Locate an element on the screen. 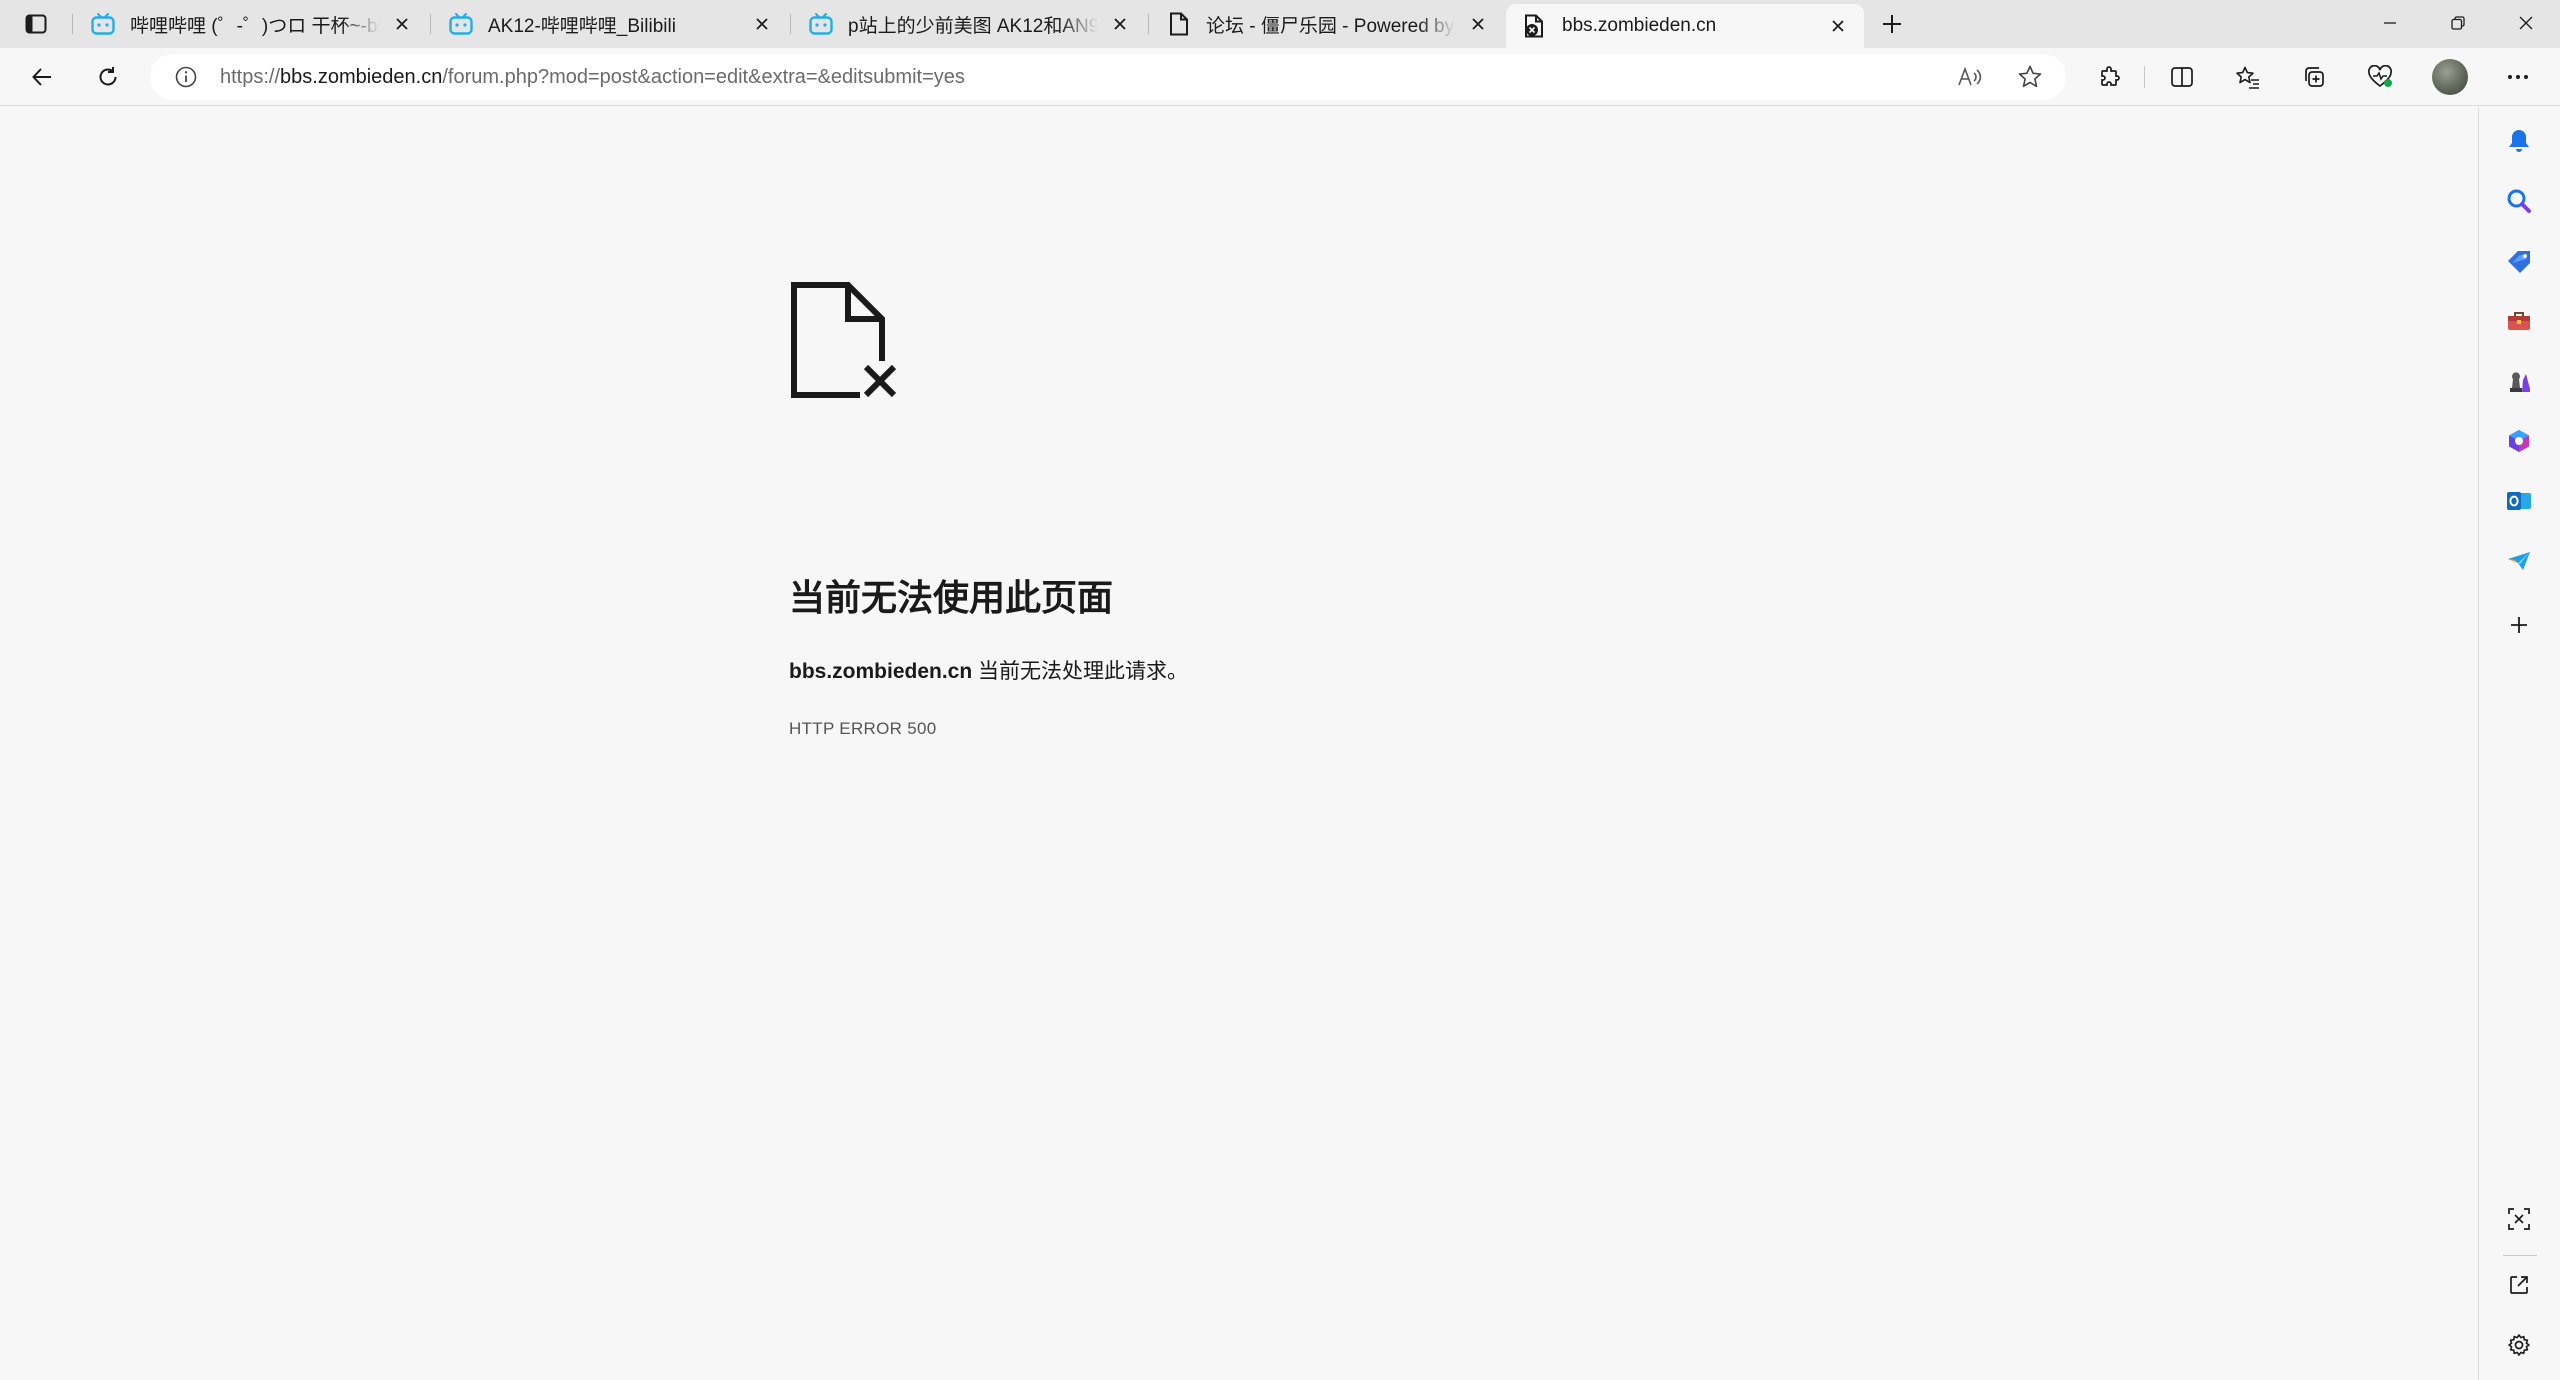 The height and width of the screenshot is (1380, 2560). heart-pulse-icon is located at coordinates (2380, 76).